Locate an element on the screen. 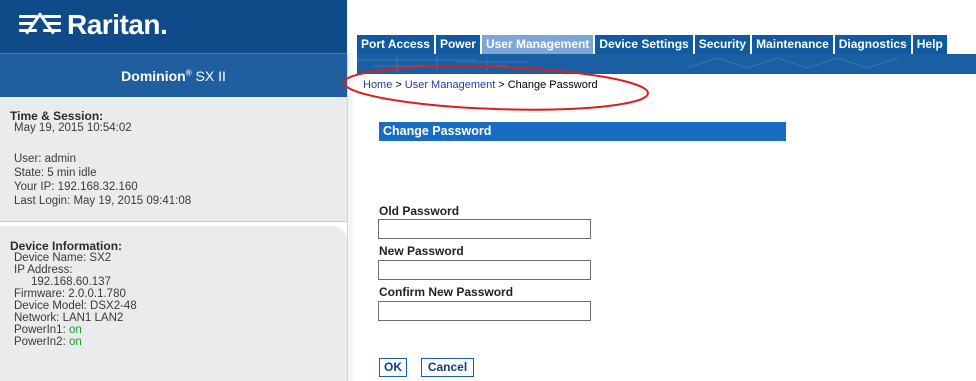 Image resolution: width=976 pixels, height=381 pixels. product-name: Dominion® SX II is located at coordinates (173, 76).